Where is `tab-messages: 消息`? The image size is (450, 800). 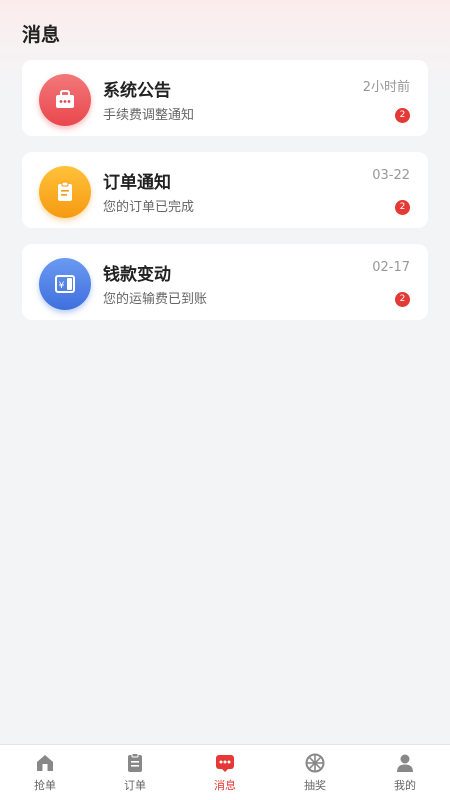
tab-messages: 消息 is located at coordinates (225, 772).